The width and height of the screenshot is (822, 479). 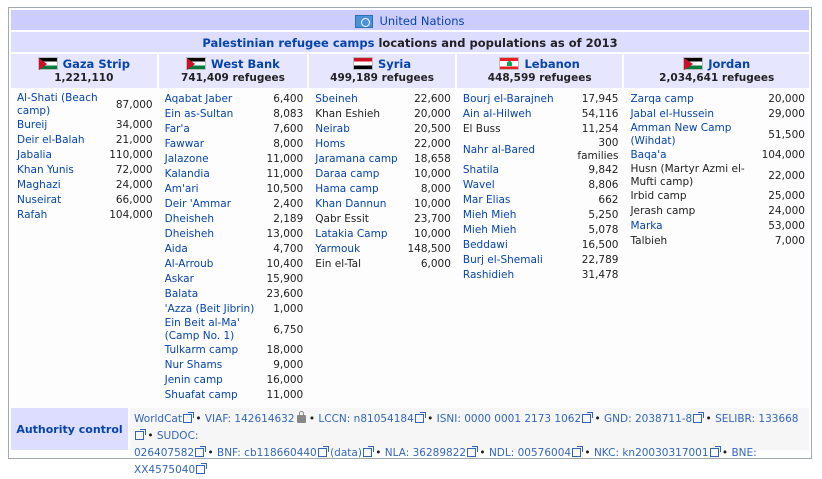 What do you see at coordinates (214, 189) in the screenshot?
I see `camp-name-link: Am'ari` at bounding box center [214, 189].